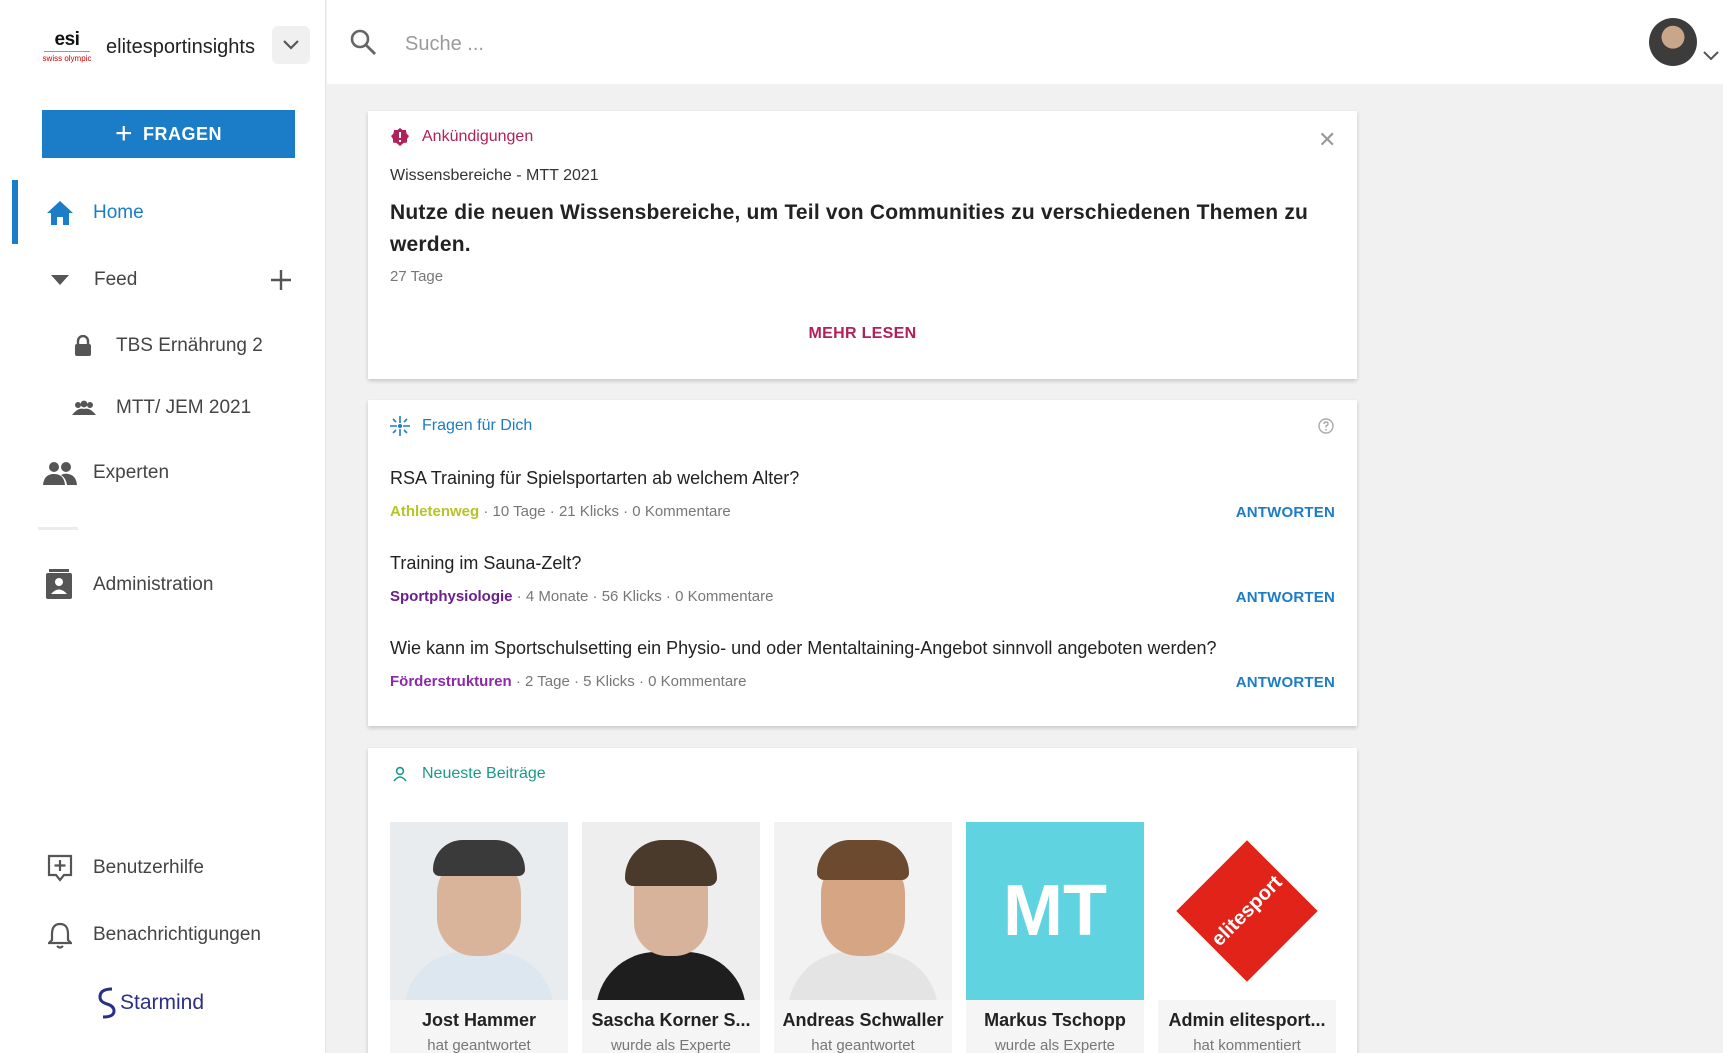 Image resolution: width=1723 pixels, height=1053 pixels. I want to click on sidebar-item-label: Benachrichtigungen, so click(177, 934).